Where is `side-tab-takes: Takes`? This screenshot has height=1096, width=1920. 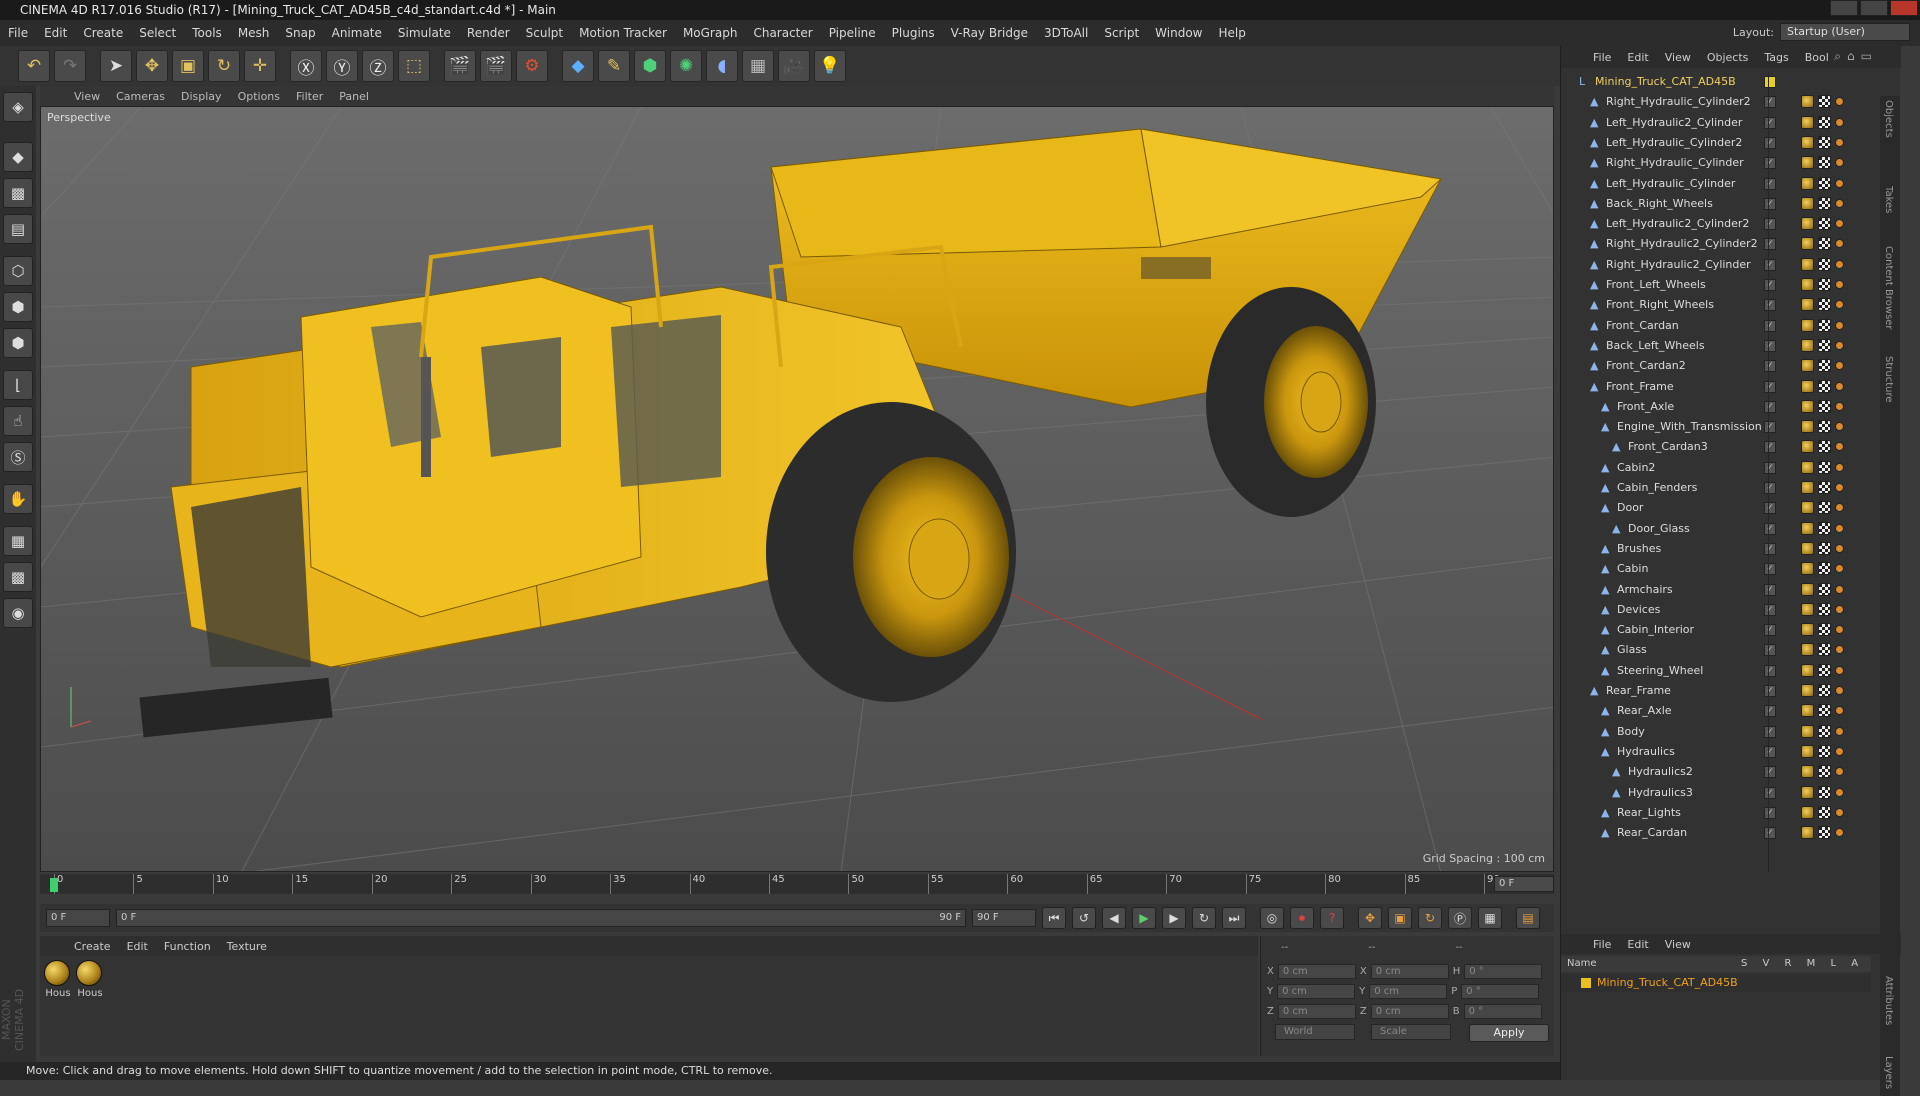 side-tab-takes: Takes is located at coordinates (1888, 199).